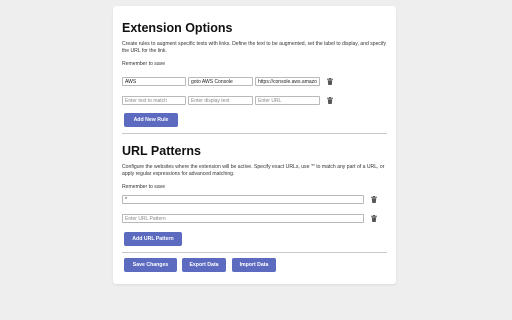 The image size is (512, 320). I want to click on rule-label-input, so click(220, 81).